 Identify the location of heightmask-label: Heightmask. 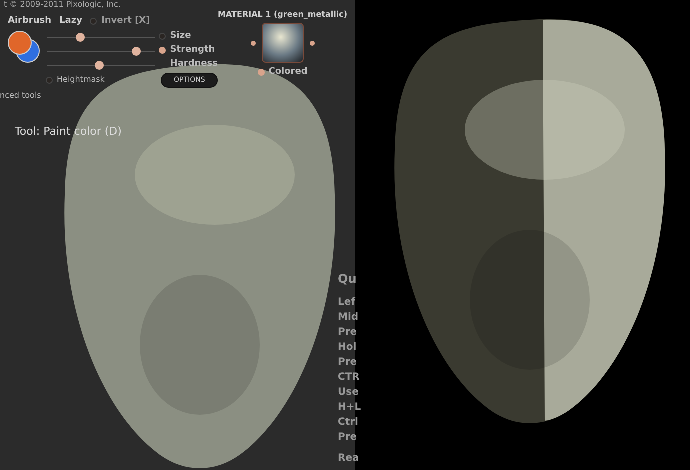
(81, 80).